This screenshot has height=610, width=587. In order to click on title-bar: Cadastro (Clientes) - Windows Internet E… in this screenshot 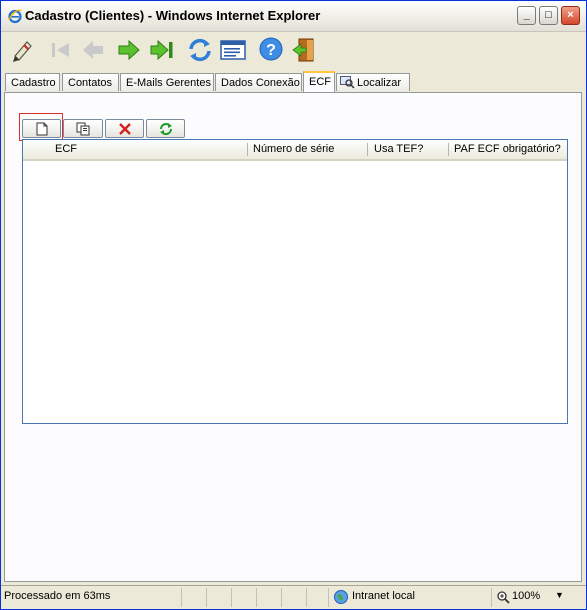, I will do `click(293, 16)`.